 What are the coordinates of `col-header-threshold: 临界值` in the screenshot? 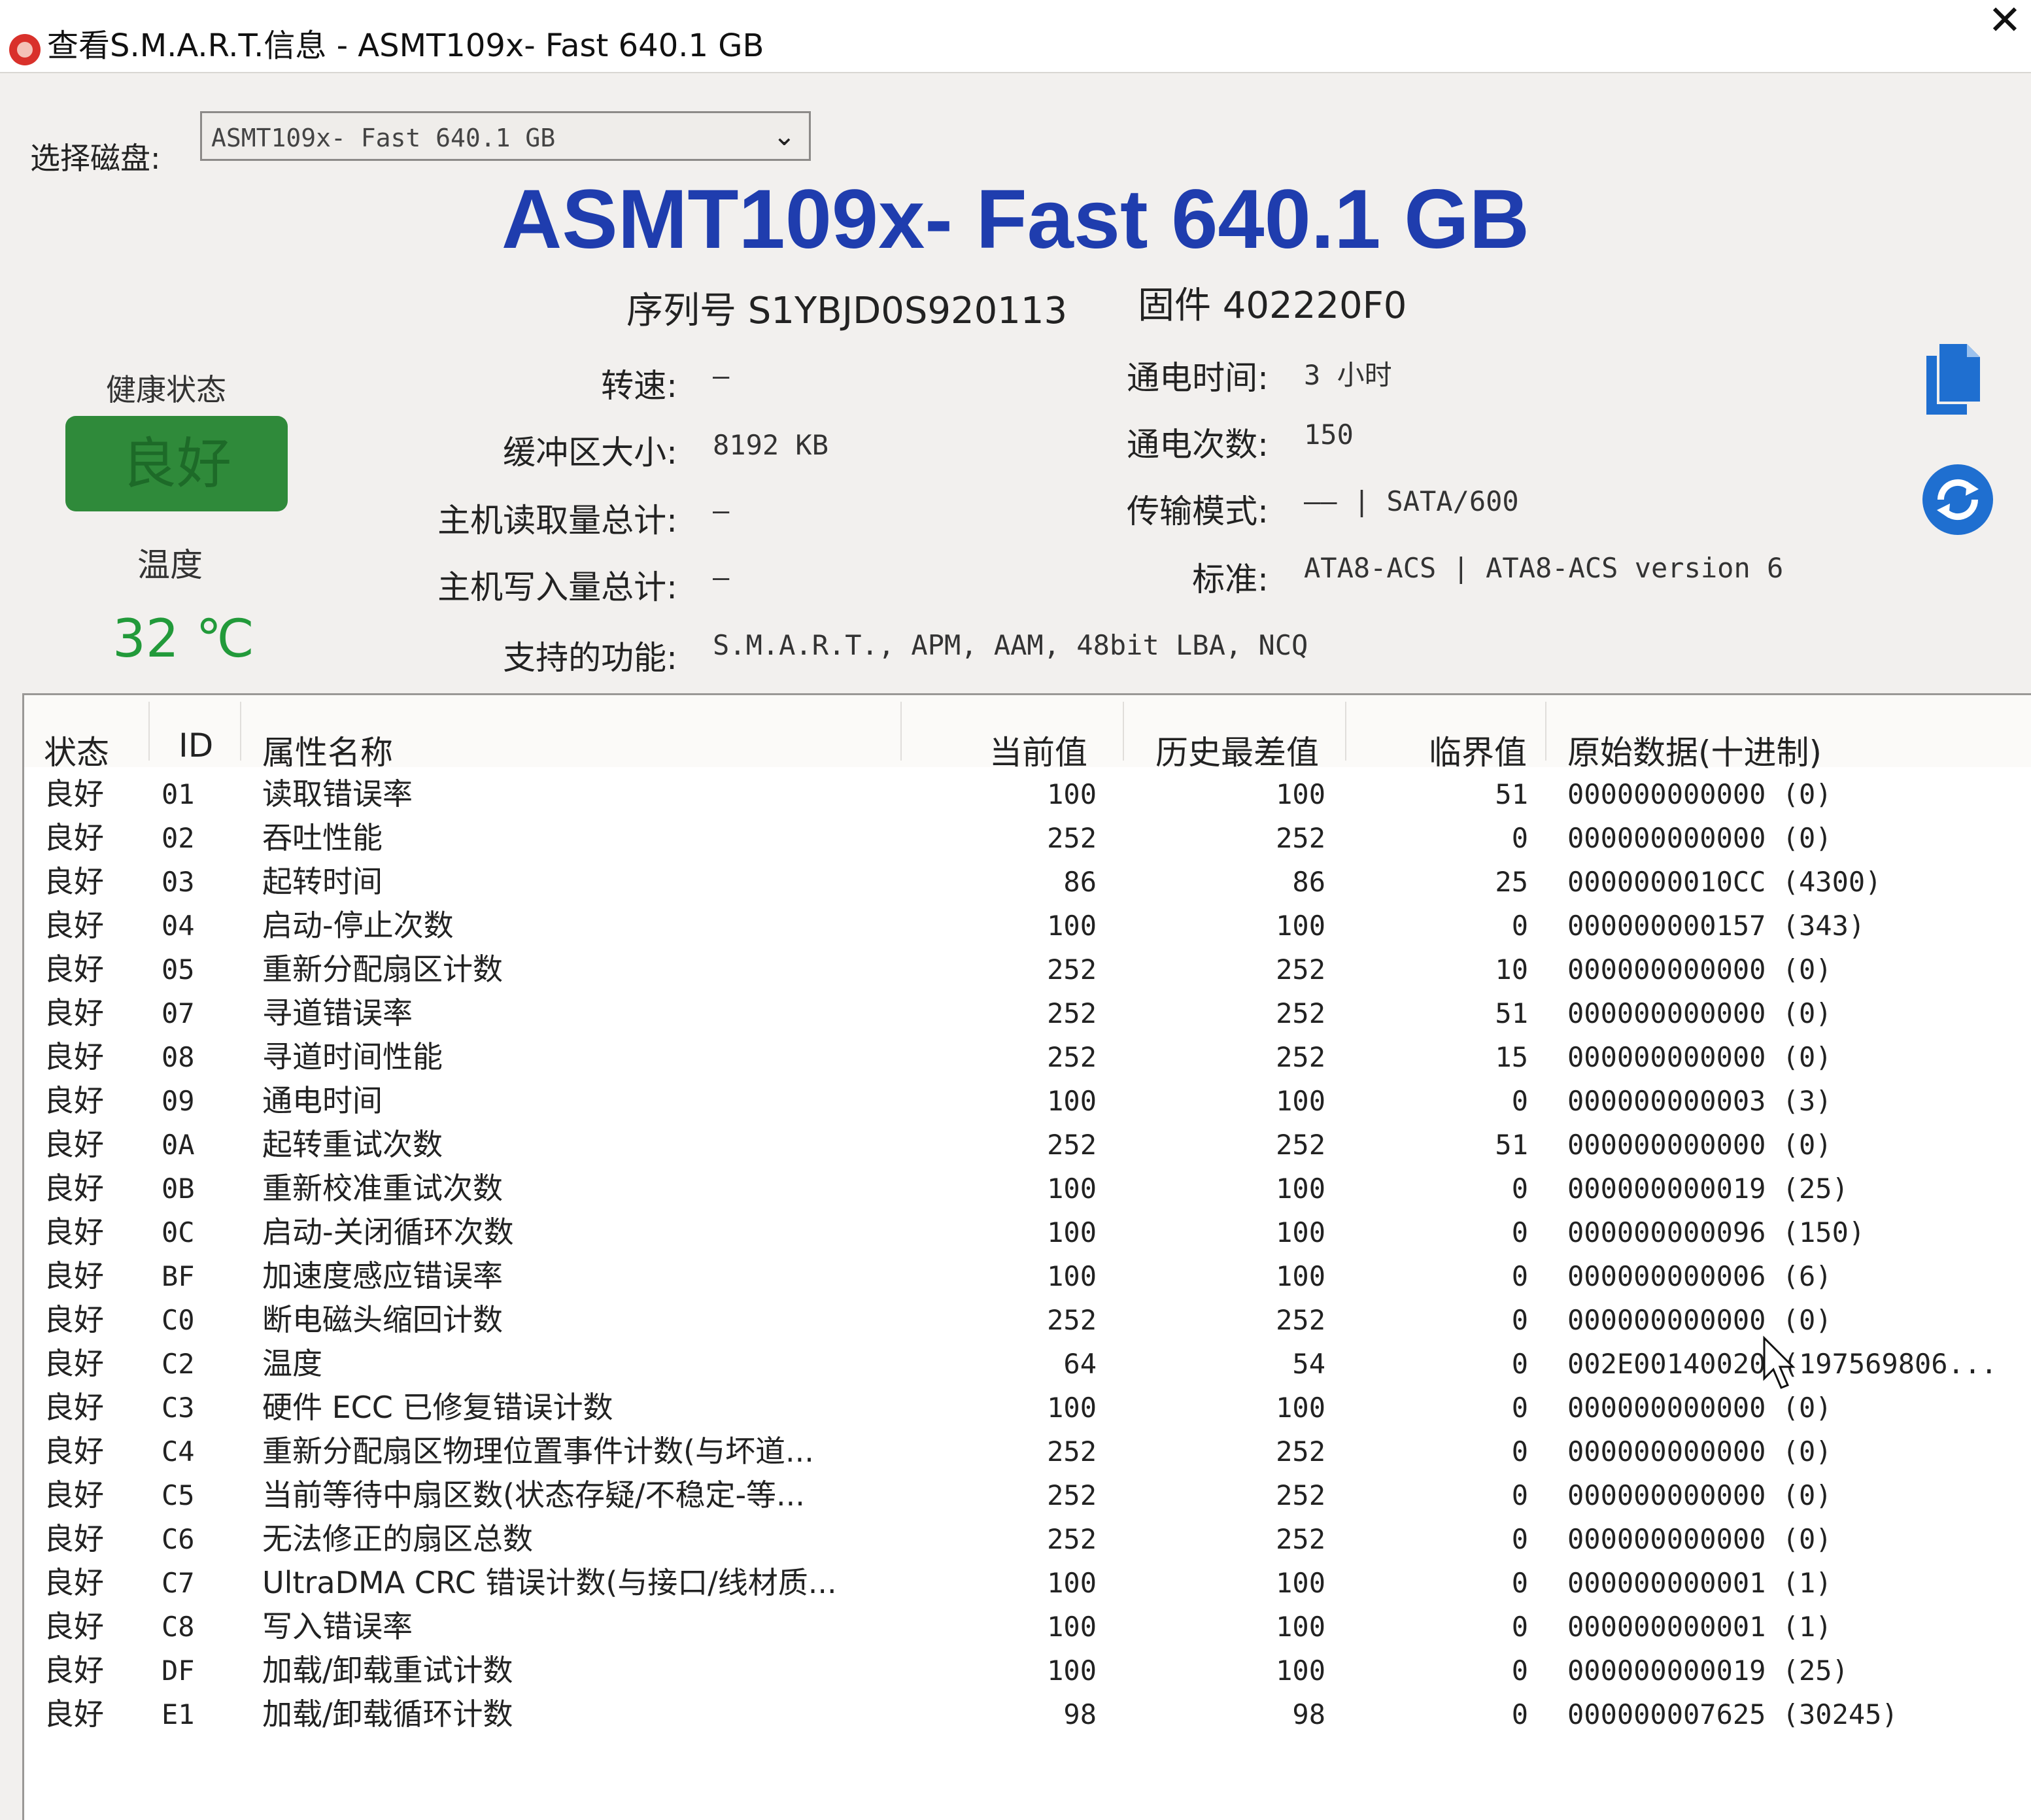 It's located at (1478, 750).